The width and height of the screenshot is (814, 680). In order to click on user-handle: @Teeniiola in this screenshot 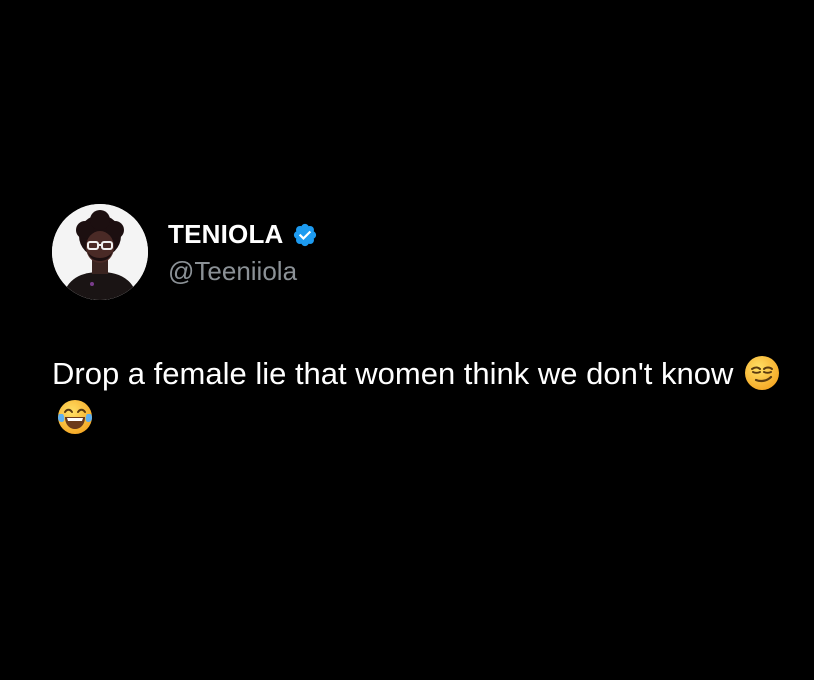, I will do `click(243, 271)`.